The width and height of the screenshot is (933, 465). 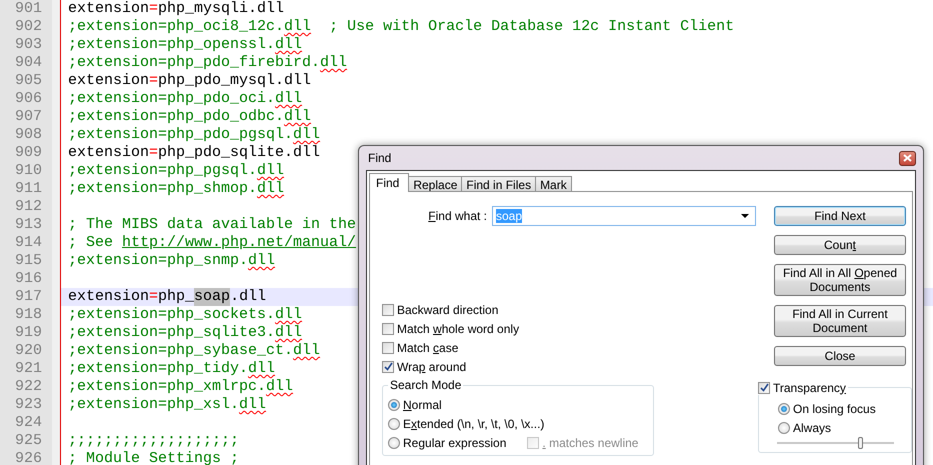 I want to click on line-number: 910, so click(x=28, y=171).